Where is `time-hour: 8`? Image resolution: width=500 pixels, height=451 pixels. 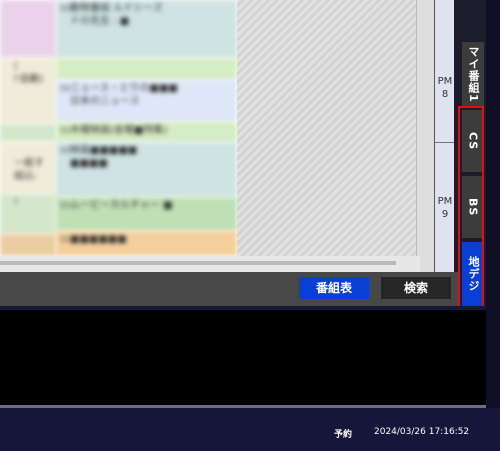
time-hour: 8 is located at coordinates (445, 94).